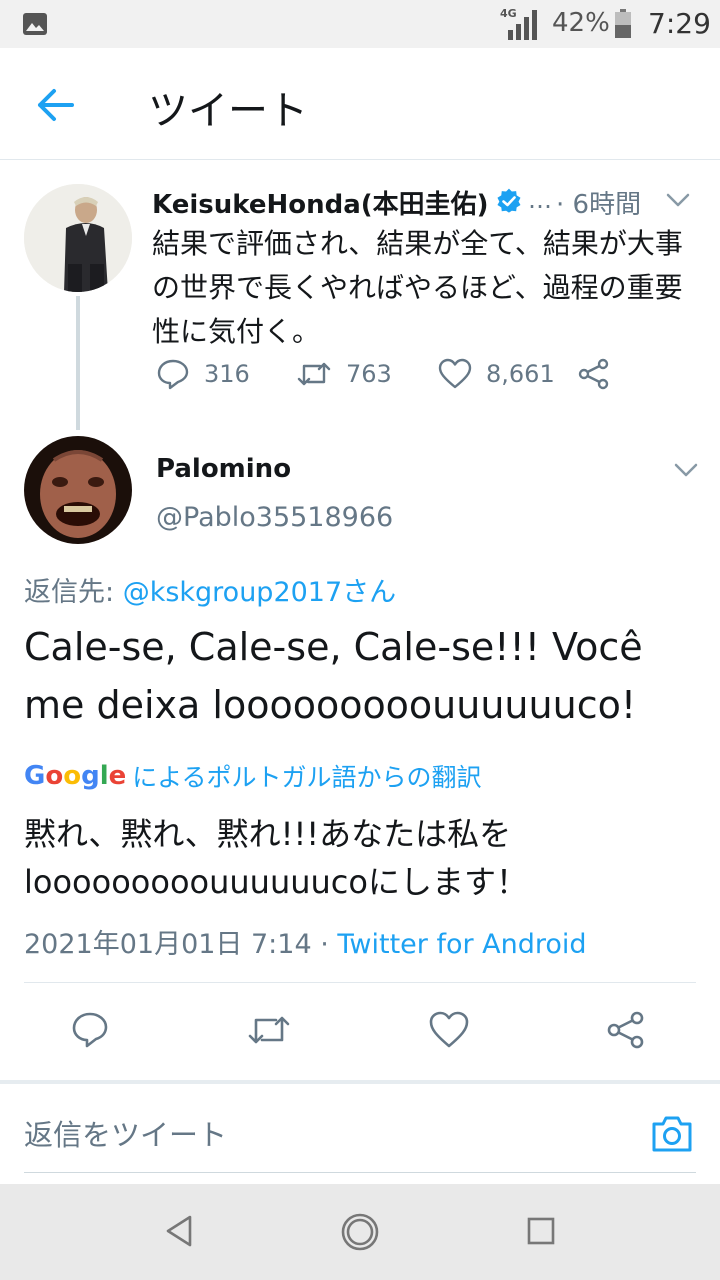 The image size is (720, 1280). What do you see at coordinates (78, 363) in the screenshot?
I see `thread-connector-line` at bounding box center [78, 363].